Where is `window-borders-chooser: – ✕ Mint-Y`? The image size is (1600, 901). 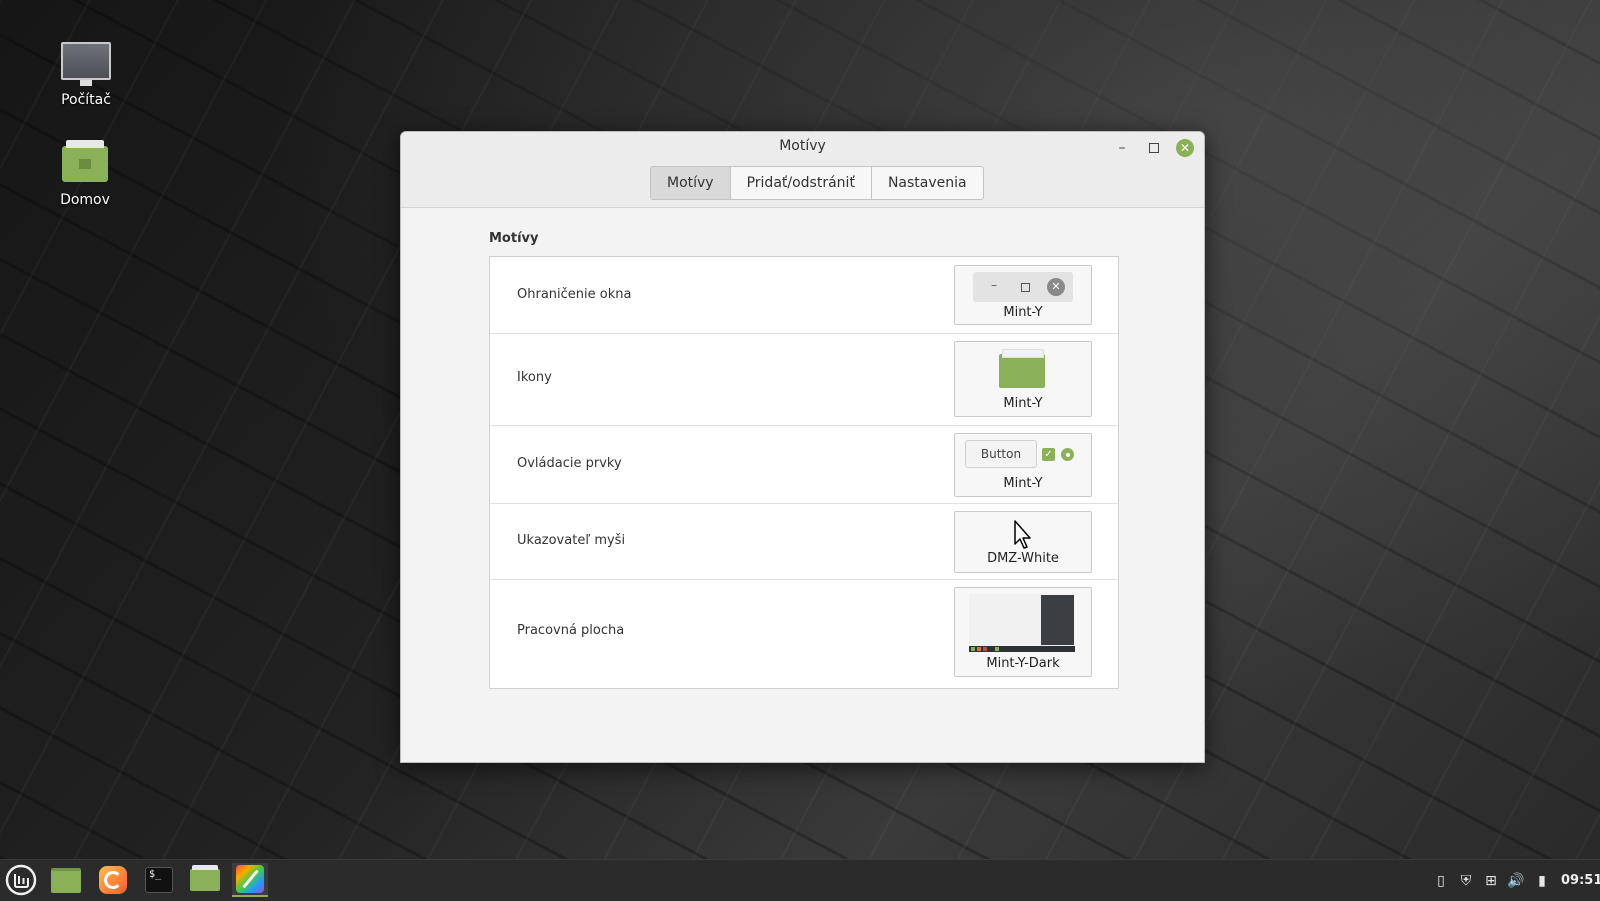
window-borders-chooser: – ✕ Mint-Y is located at coordinates (1023, 295).